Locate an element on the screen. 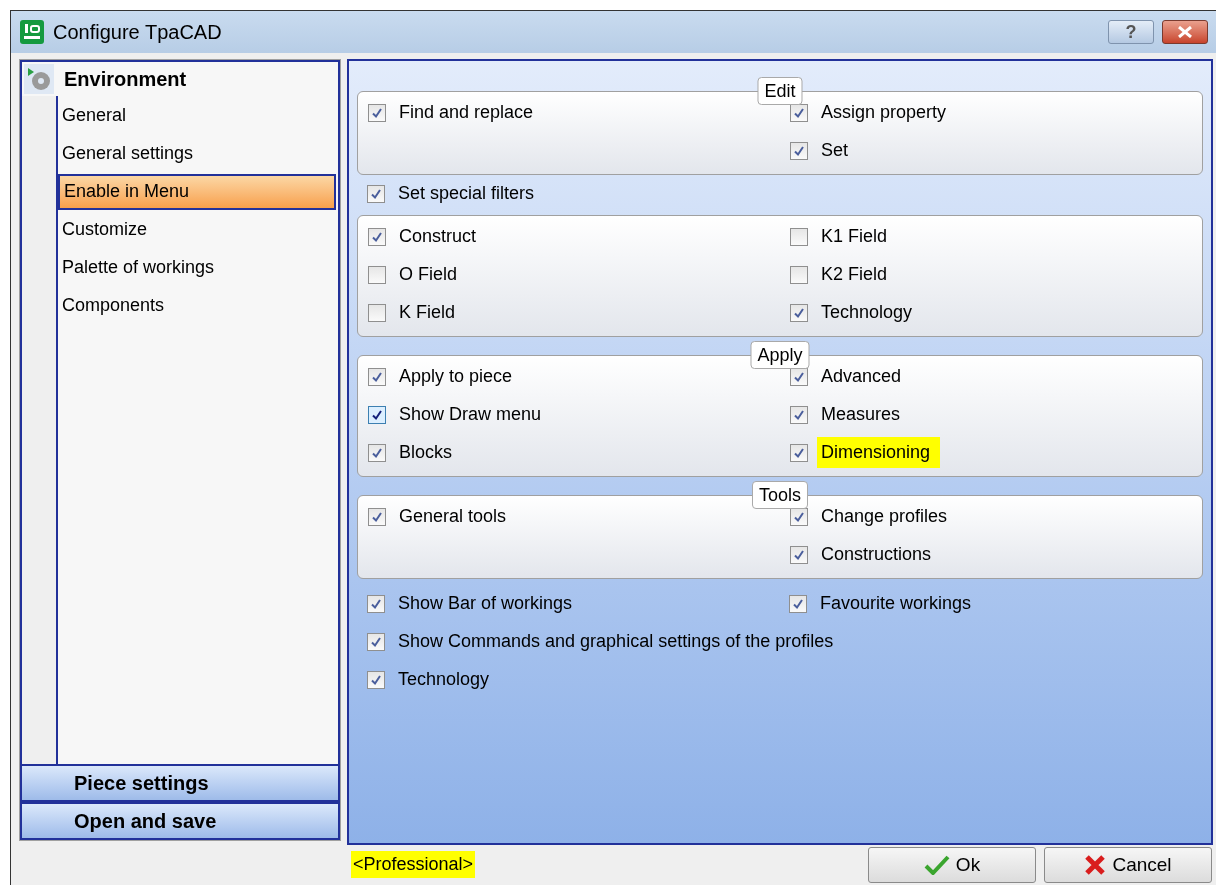 The height and width of the screenshot is (885, 1216). help-button: ? is located at coordinates (1131, 31).